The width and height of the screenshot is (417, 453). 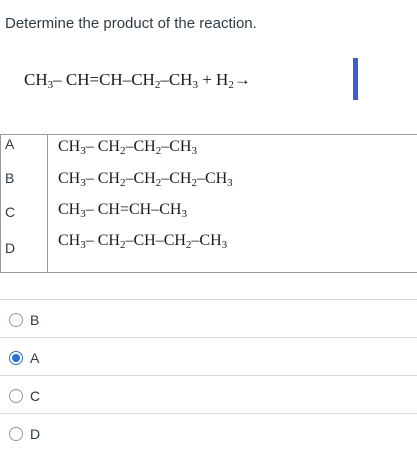 What do you see at coordinates (208, 358) in the screenshot?
I see `answer-option-a: A` at bounding box center [208, 358].